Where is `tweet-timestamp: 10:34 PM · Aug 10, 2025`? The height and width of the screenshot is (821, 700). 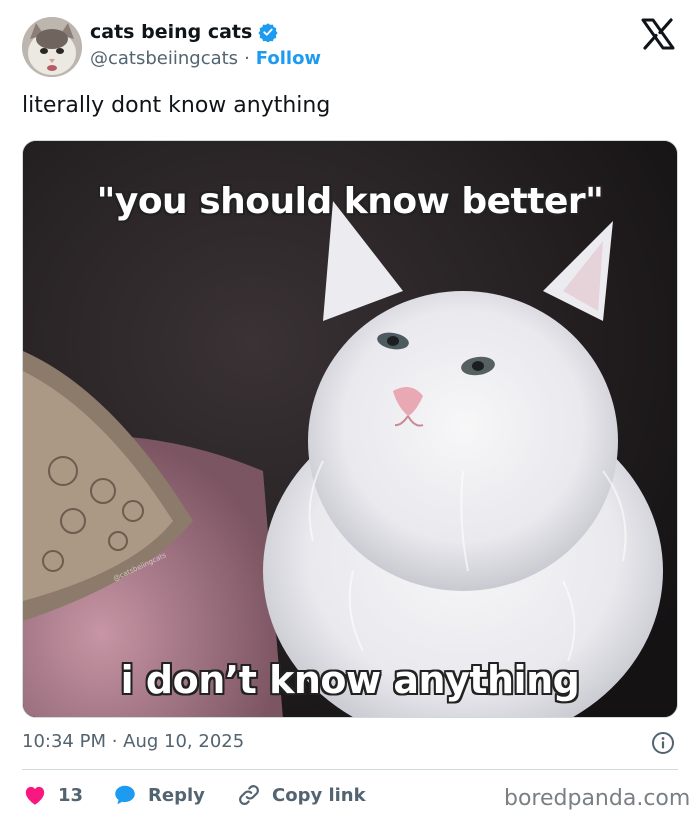
tweet-timestamp: 10:34 PM · Aug 10, 2025 is located at coordinates (133, 741).